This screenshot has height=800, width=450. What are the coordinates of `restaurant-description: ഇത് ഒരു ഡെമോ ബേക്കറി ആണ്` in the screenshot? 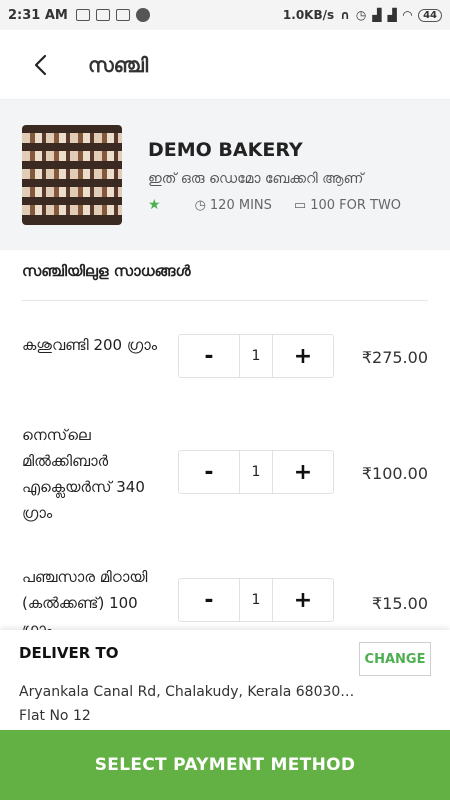 It's located at (256, 179).